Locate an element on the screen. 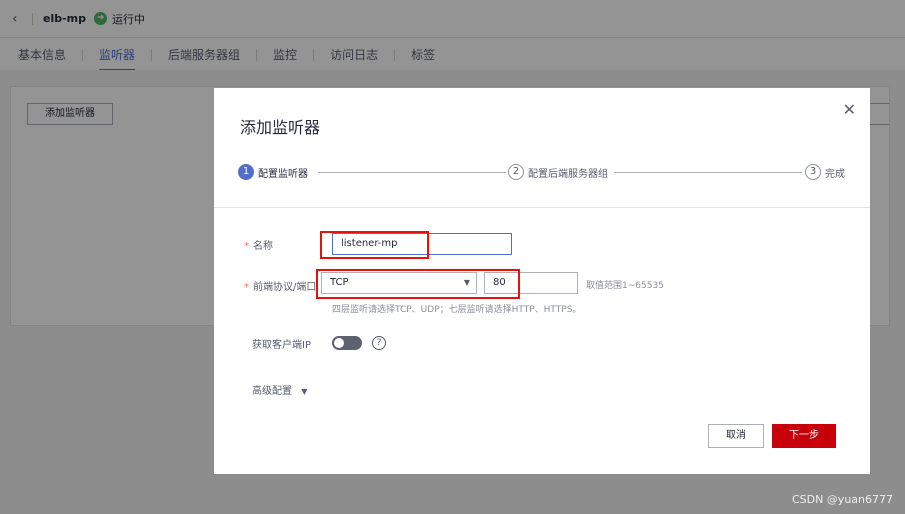  close-icon: ✕ is located at coordinates (849, 109).